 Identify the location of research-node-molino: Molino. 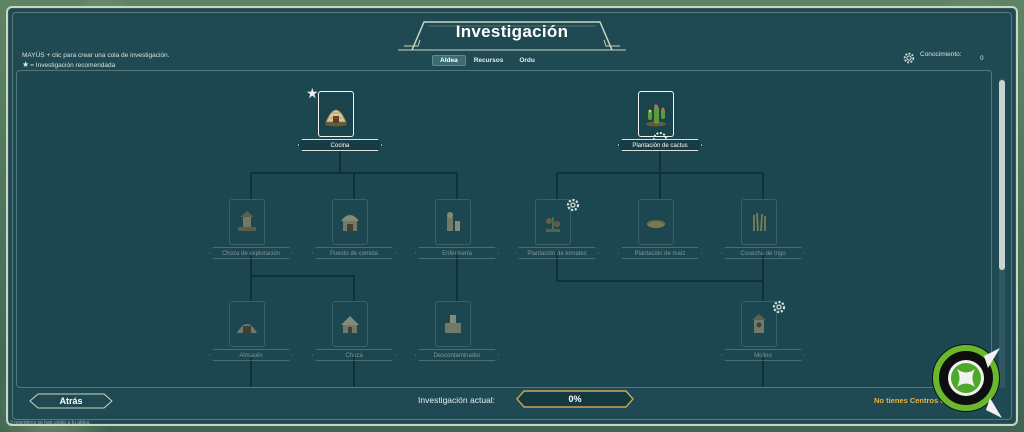
(763, 333).